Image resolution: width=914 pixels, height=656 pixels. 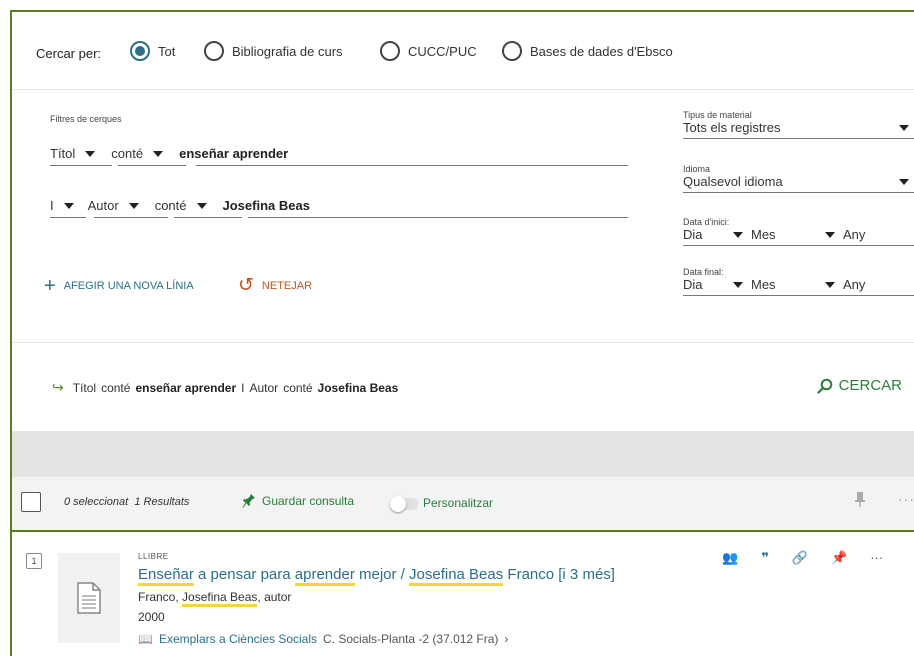 What do you see at coordinates (62, 205) in the screenshot?
I see `boolean-select-2: I` at bounding box center [62, 205].